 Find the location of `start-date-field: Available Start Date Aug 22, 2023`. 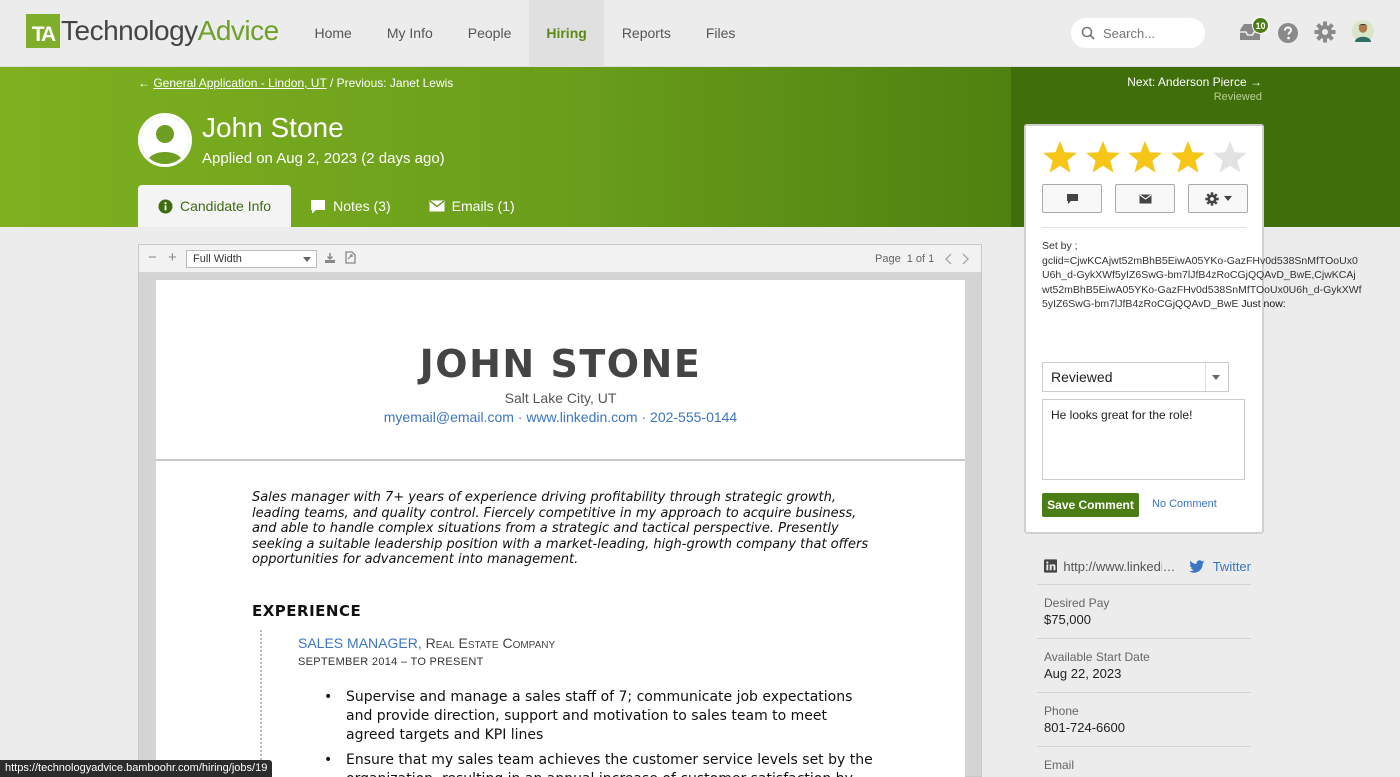

start-date-field: Available Start Date Aug 22, 2023 is located at coordinates (1144, 665).